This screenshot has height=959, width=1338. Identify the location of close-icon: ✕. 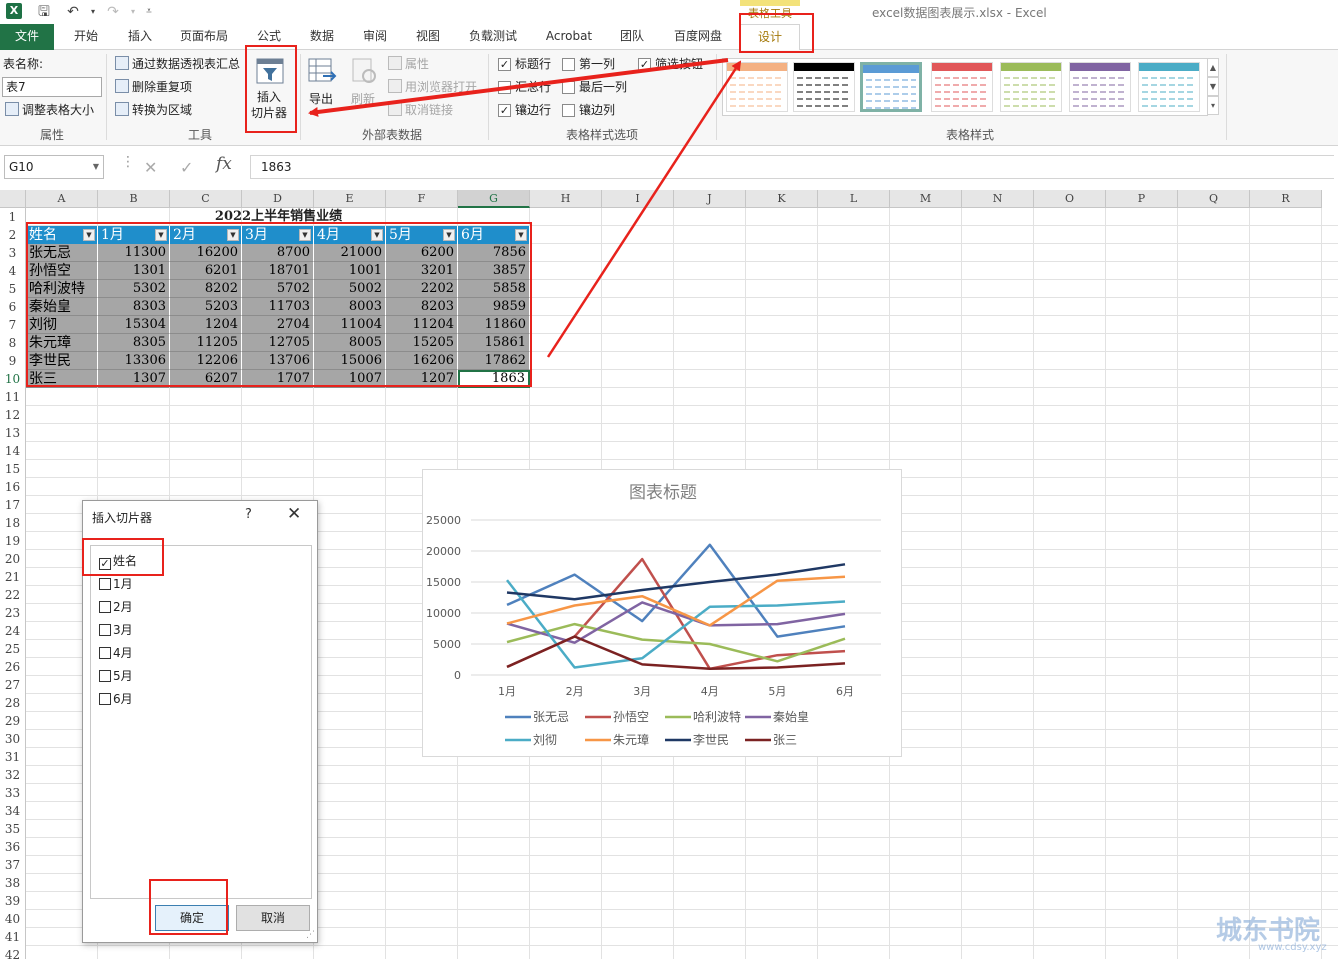
(294, 514).